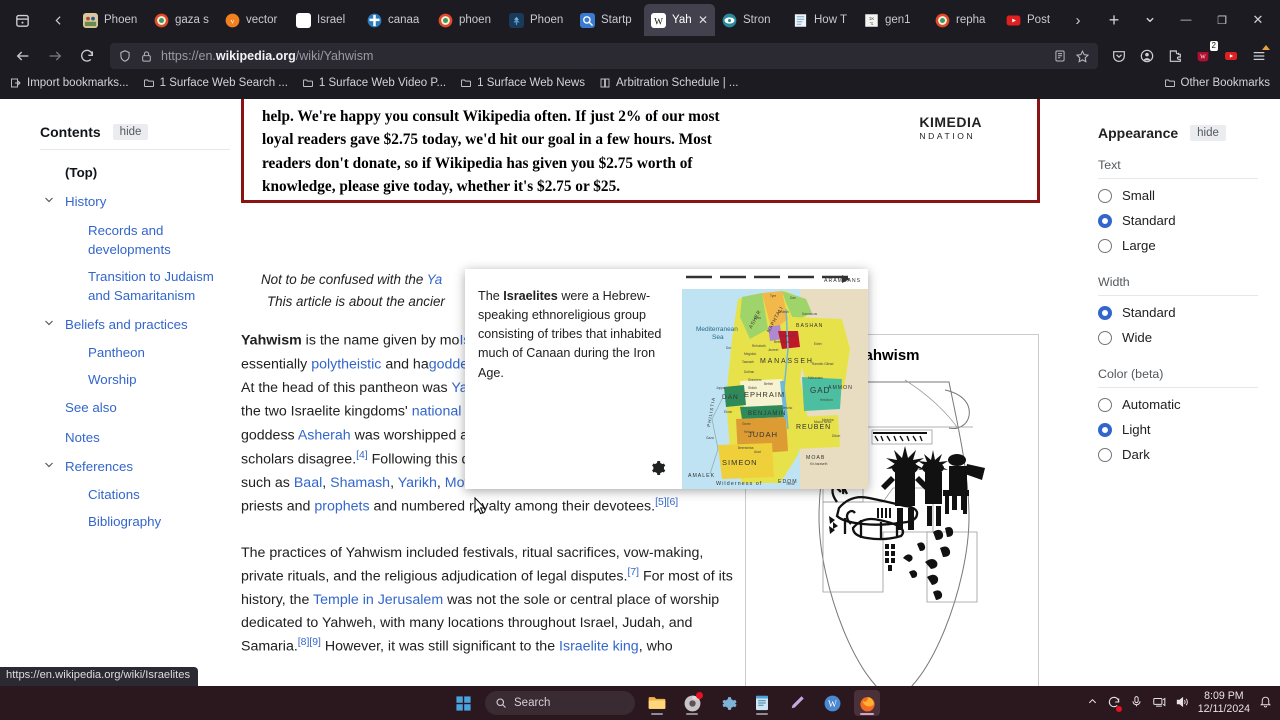 Image resolution: width=1280 pixels, height=720 pixels. I want to click on toc-item-label: Records and developments, so click(135, 240).